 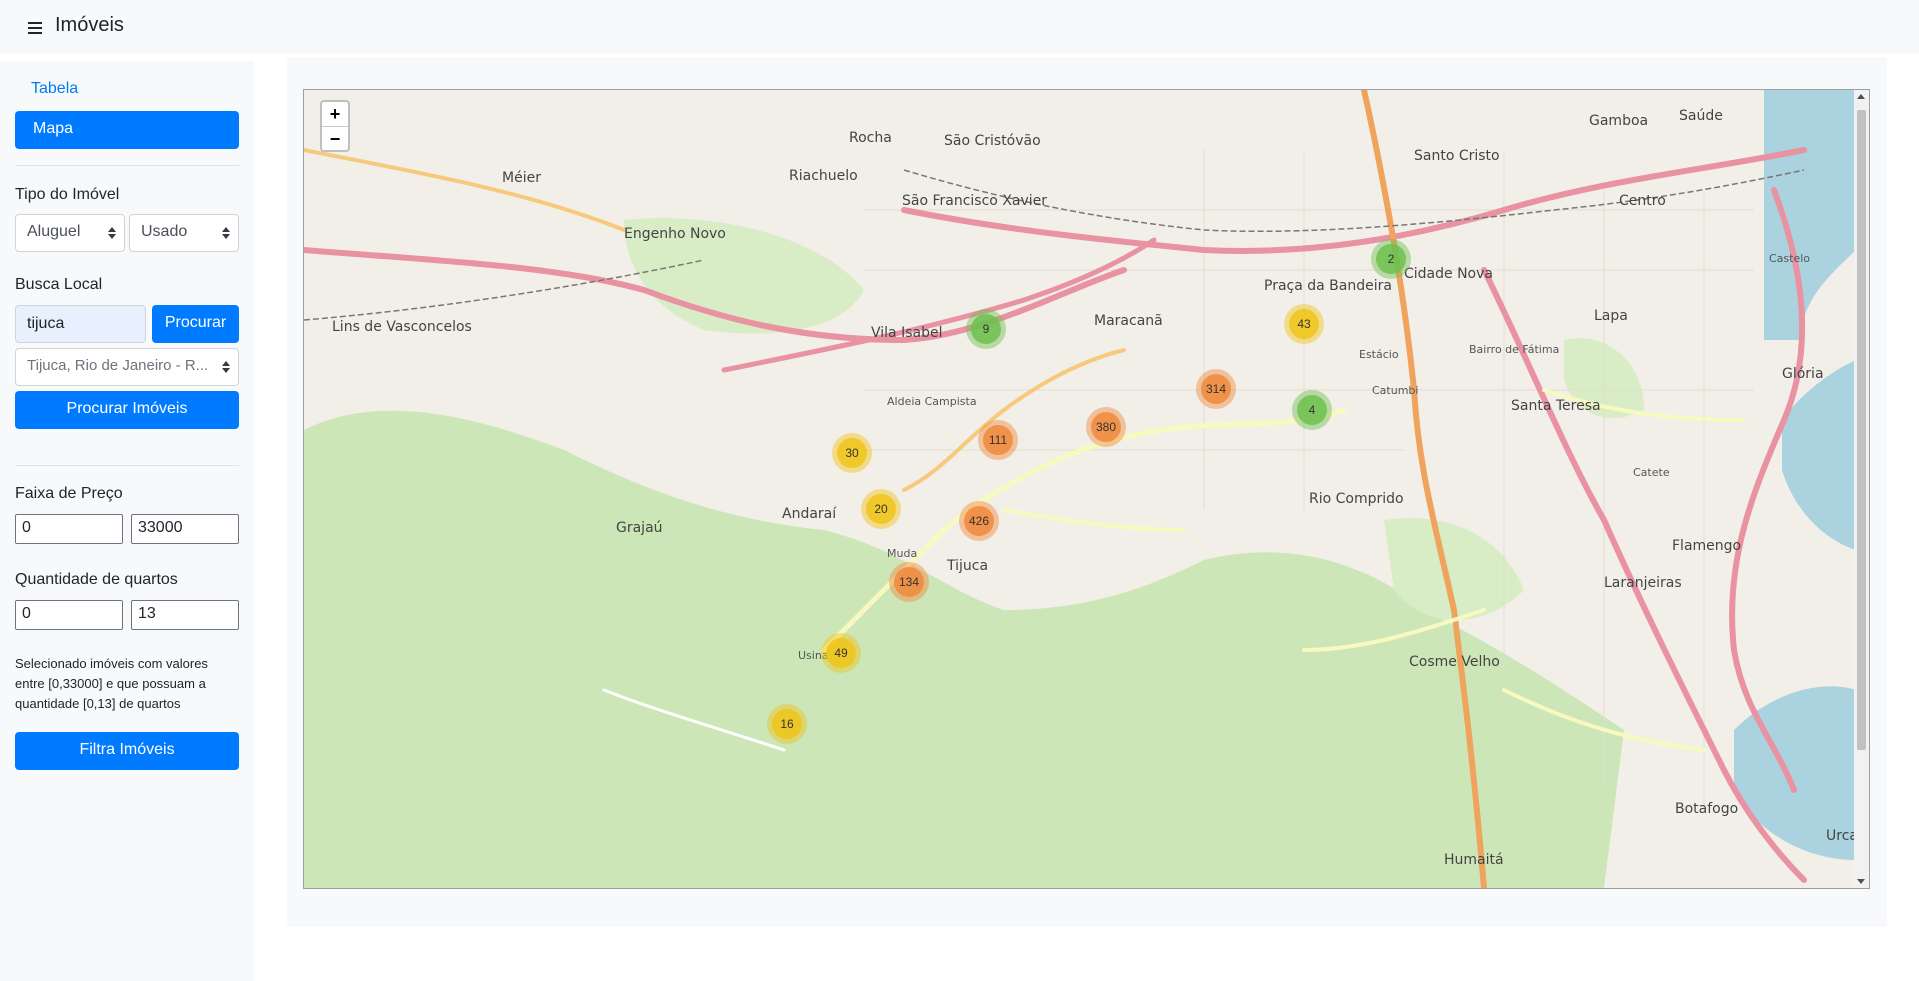 What do you see at coordinates (1803, 374) in the screenshot?
I see `place-label: Glória` at bounding box center [1803, 374].